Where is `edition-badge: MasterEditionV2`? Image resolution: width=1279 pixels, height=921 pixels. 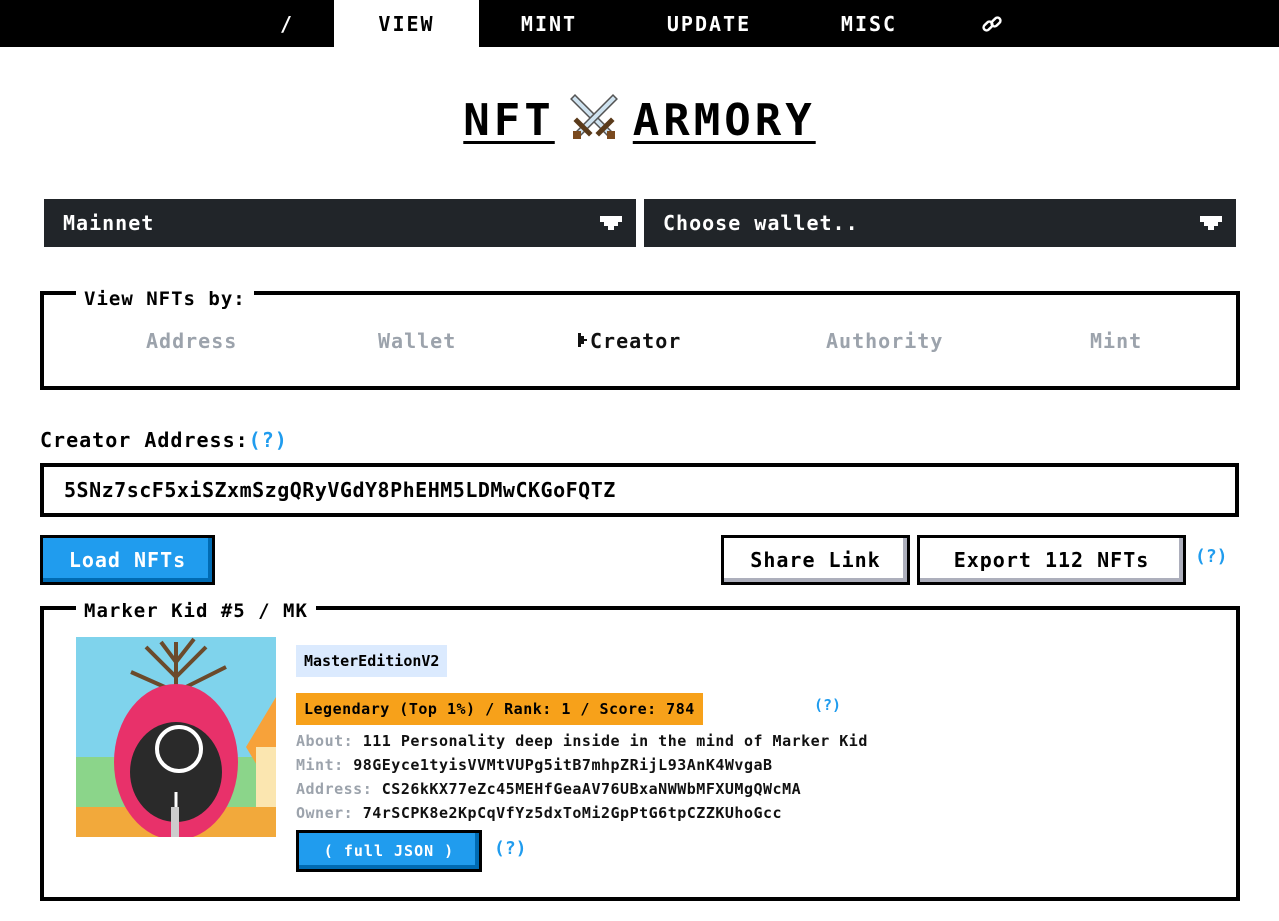
edition-badge: MasterEditionV2 is located at coordinates (372, 661).